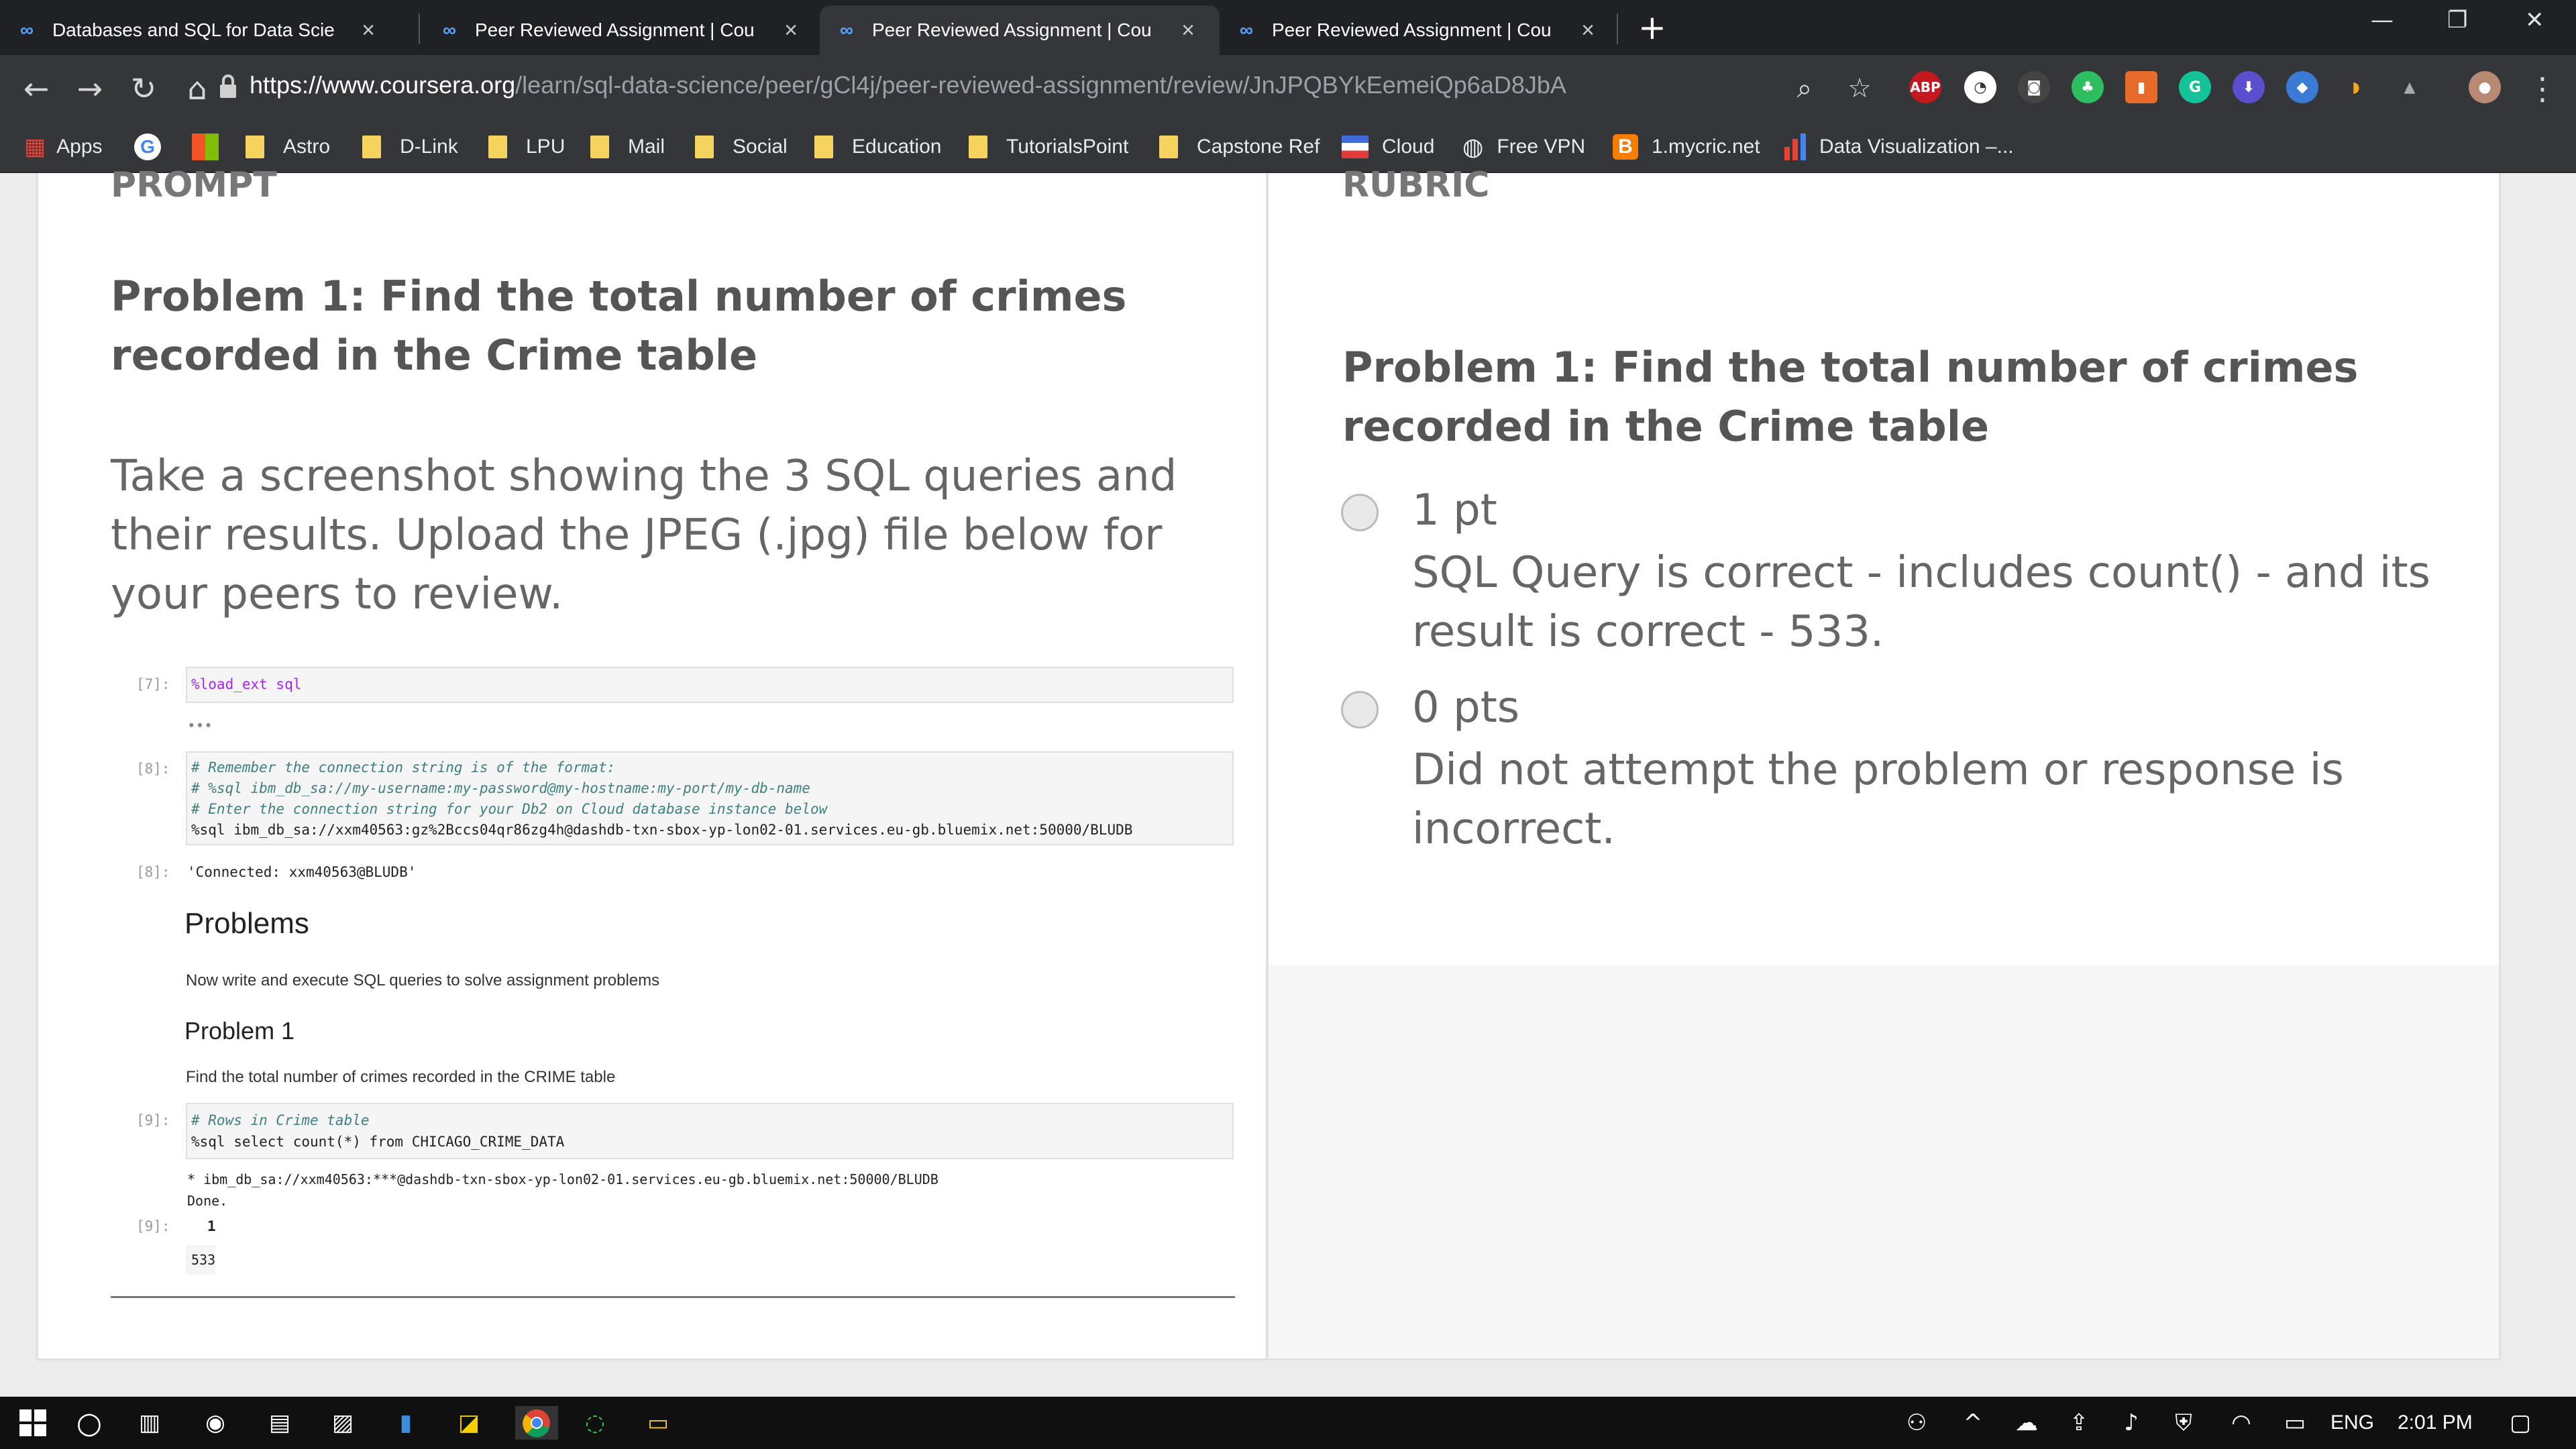 The image size is (2576, 1449). Describe the element at coordinates (203, 1260) in the screenshot. I see `result-value: 533` at that location.